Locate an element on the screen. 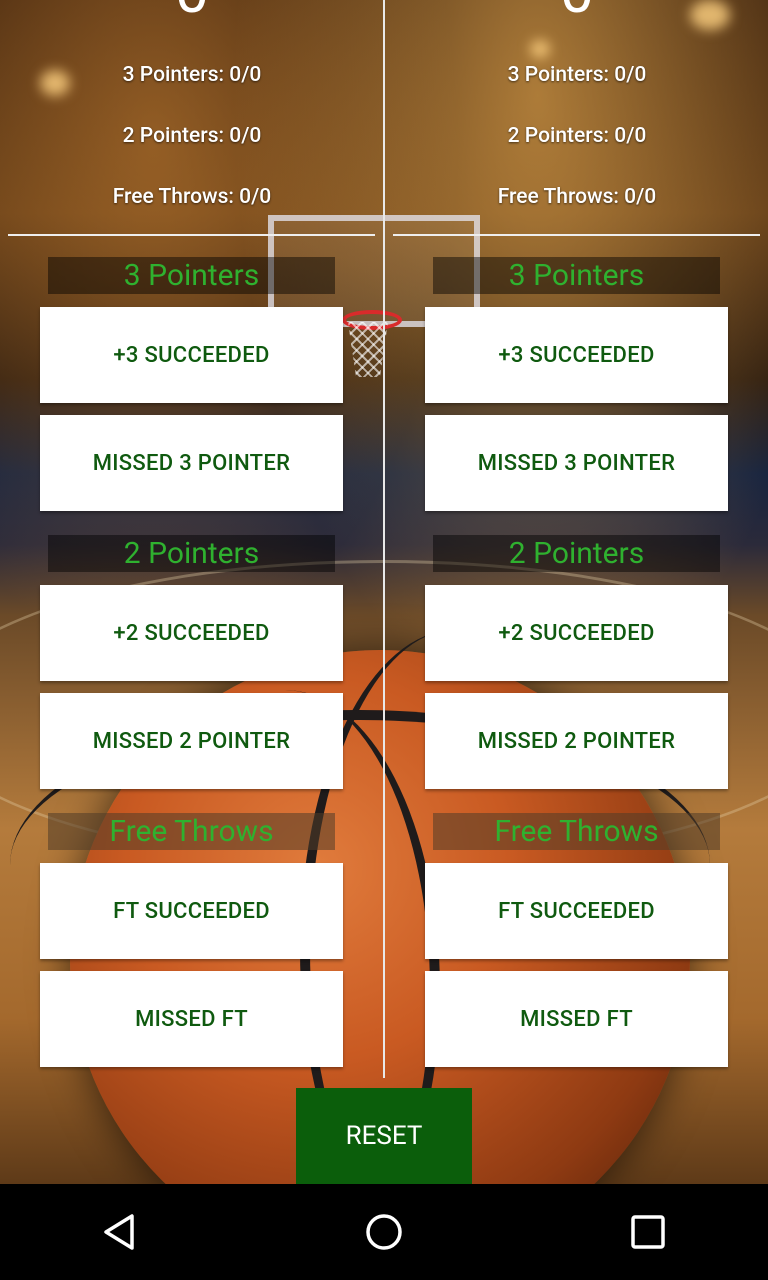 The image size is (768, 1280). team-b-two-pointer-stat: 2 Pointers: 0/0 is located at coordinates (577, 136).